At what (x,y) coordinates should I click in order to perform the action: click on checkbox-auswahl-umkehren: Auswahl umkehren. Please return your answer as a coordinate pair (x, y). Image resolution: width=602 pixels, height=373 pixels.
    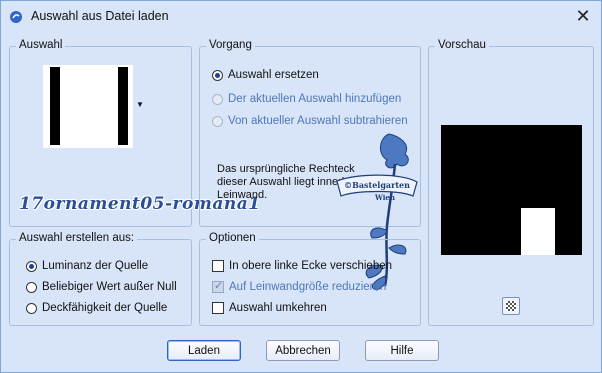
    Looking at the image, I should click on (269, 308).